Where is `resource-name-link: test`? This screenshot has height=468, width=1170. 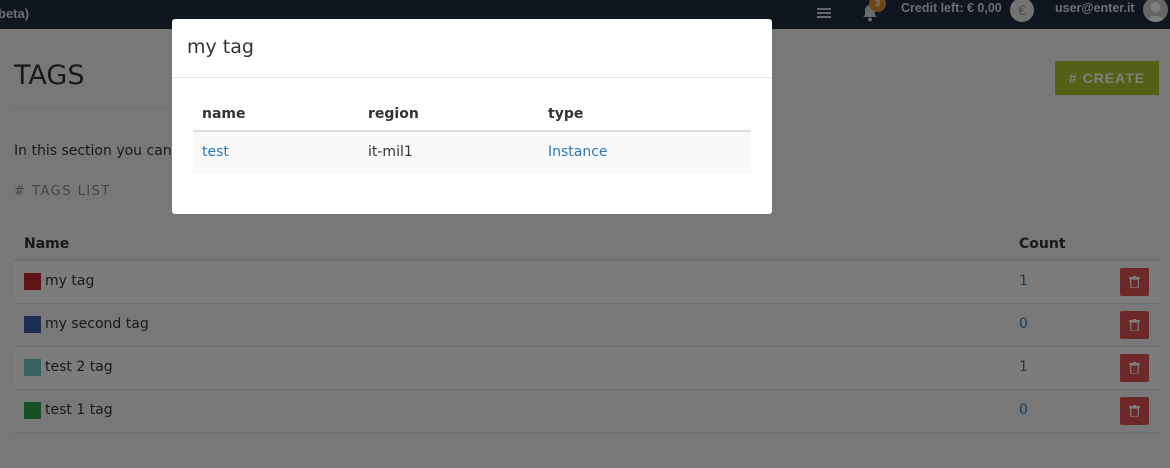
resource-name-link: test is located at coordinates (215, 152).